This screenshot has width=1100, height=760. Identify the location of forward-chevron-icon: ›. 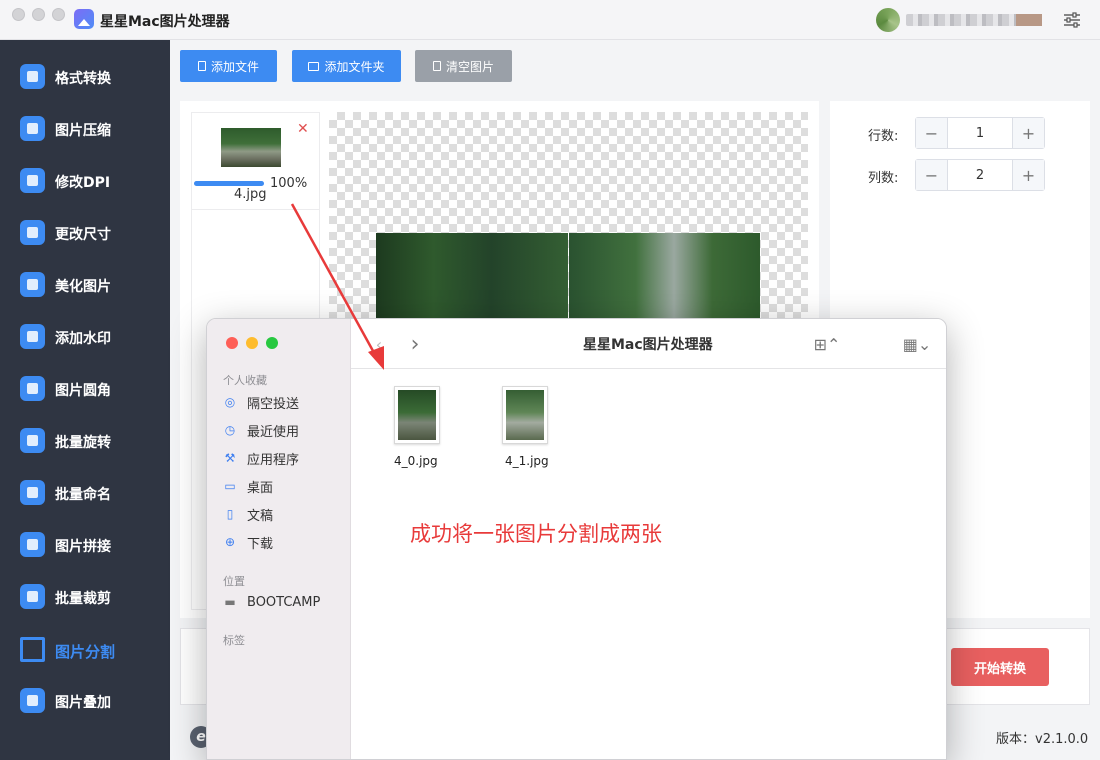
(415, 344).